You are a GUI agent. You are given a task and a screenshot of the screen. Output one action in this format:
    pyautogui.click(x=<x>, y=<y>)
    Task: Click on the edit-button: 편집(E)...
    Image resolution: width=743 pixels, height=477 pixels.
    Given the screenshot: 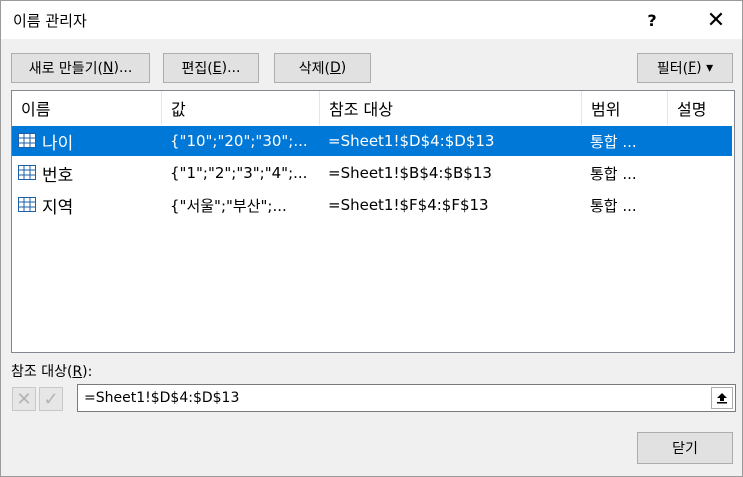 What is the action you would take?
    pyautogui.click(x=211, y=68)
    